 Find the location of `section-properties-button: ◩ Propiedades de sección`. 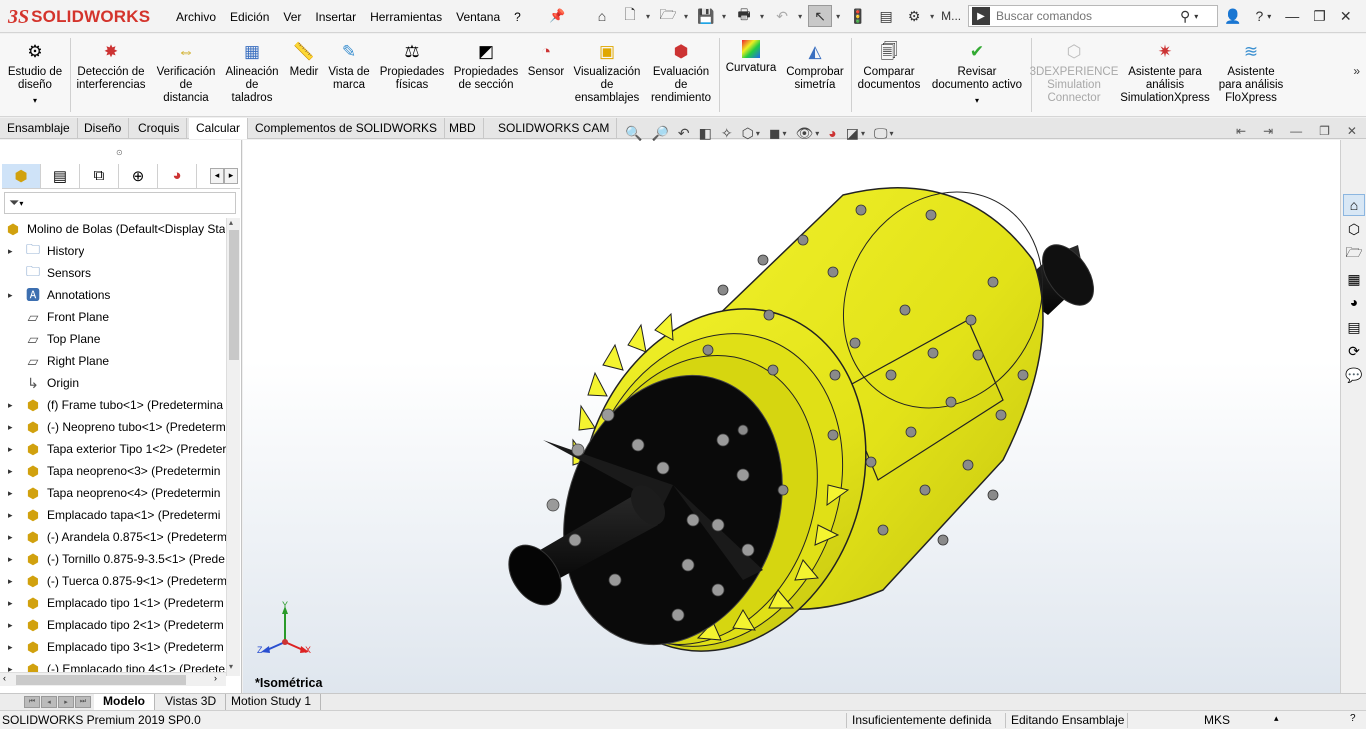

section-properties-button: ◩ Propiedades de sección is located at coordinates (486, 66).